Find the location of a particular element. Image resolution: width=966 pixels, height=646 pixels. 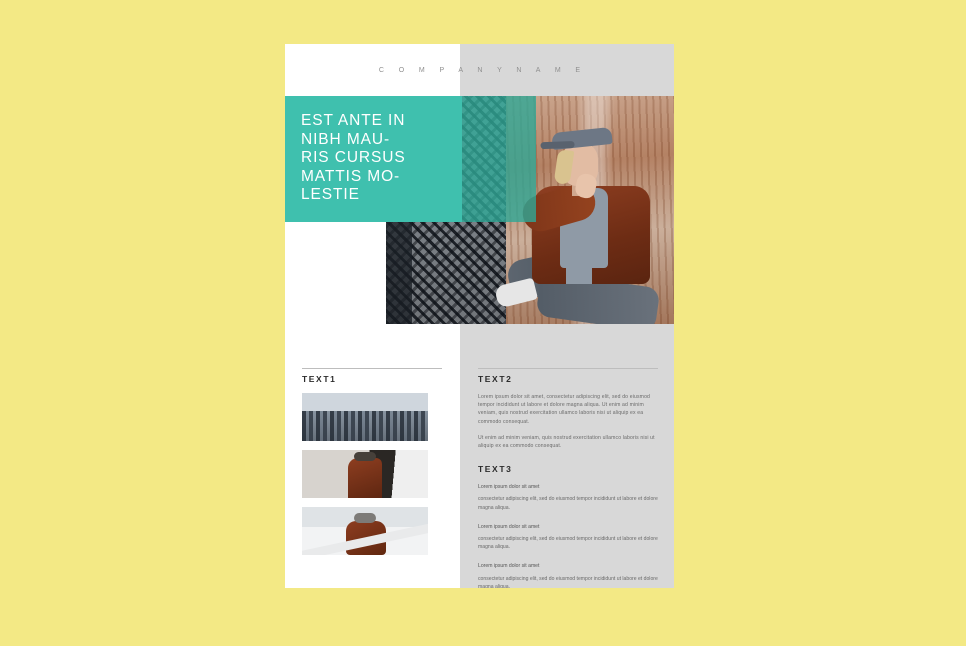

figure-cap is located at coordinates (582, 138).